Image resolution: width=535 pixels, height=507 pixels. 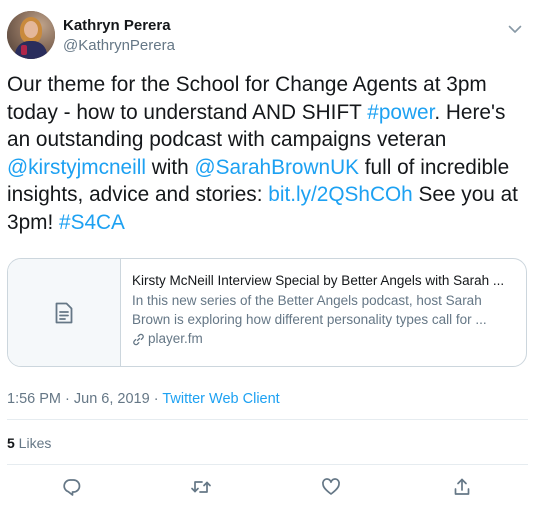 I want to click on card-thumbnail, so click(x=64, y=312).